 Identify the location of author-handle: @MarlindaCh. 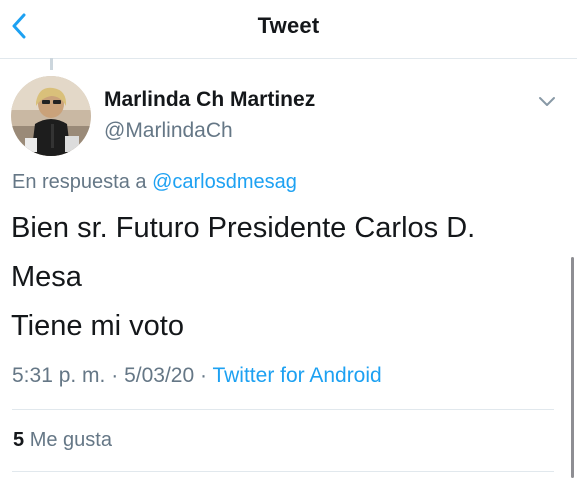
(168, 131).